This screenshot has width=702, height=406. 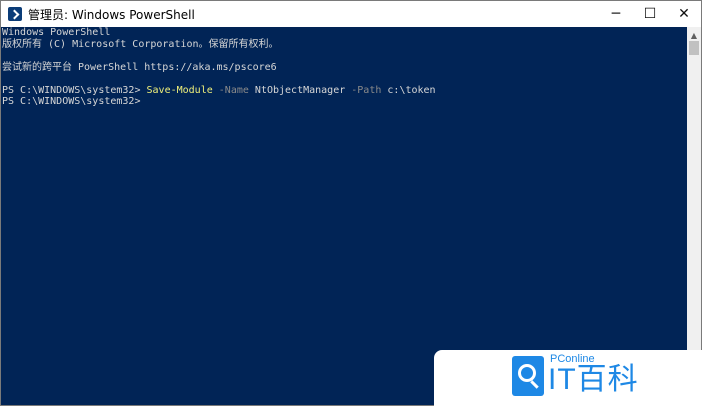 What do you see at coordinates (15, 14) in the screenshot?
I see `powershell-app-icon` at bounding box center [15, 14].